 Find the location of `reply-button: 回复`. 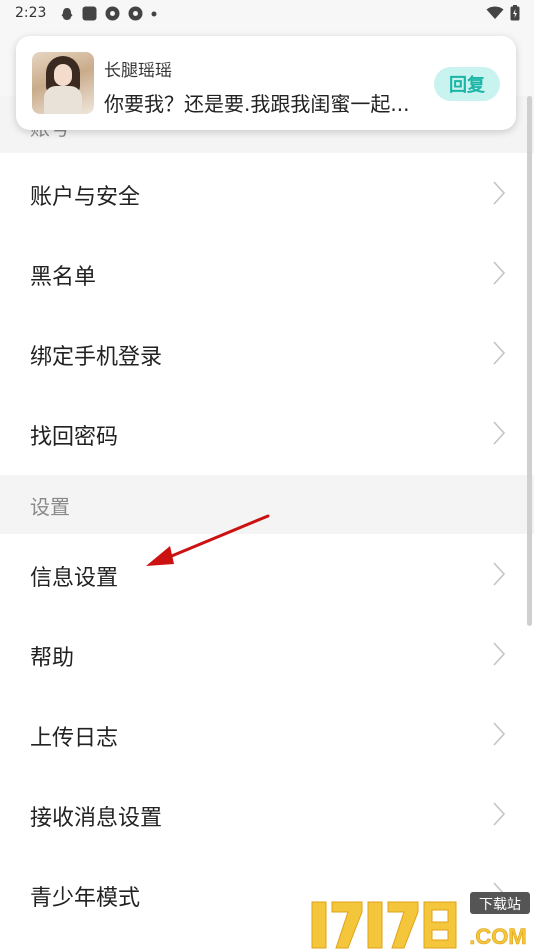

reply-button: 回复 is located at coordinates (467, 84).